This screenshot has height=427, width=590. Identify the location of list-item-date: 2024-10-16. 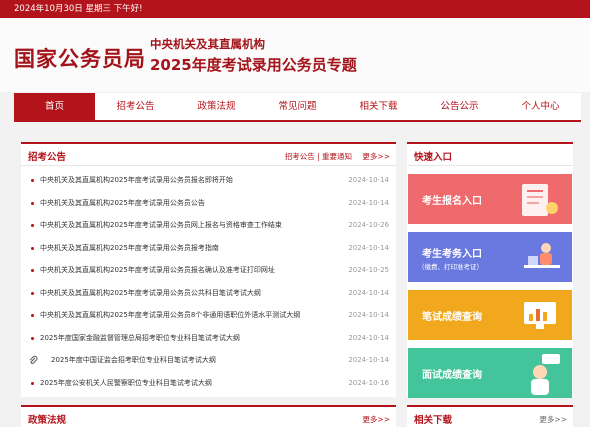
(368, 382).